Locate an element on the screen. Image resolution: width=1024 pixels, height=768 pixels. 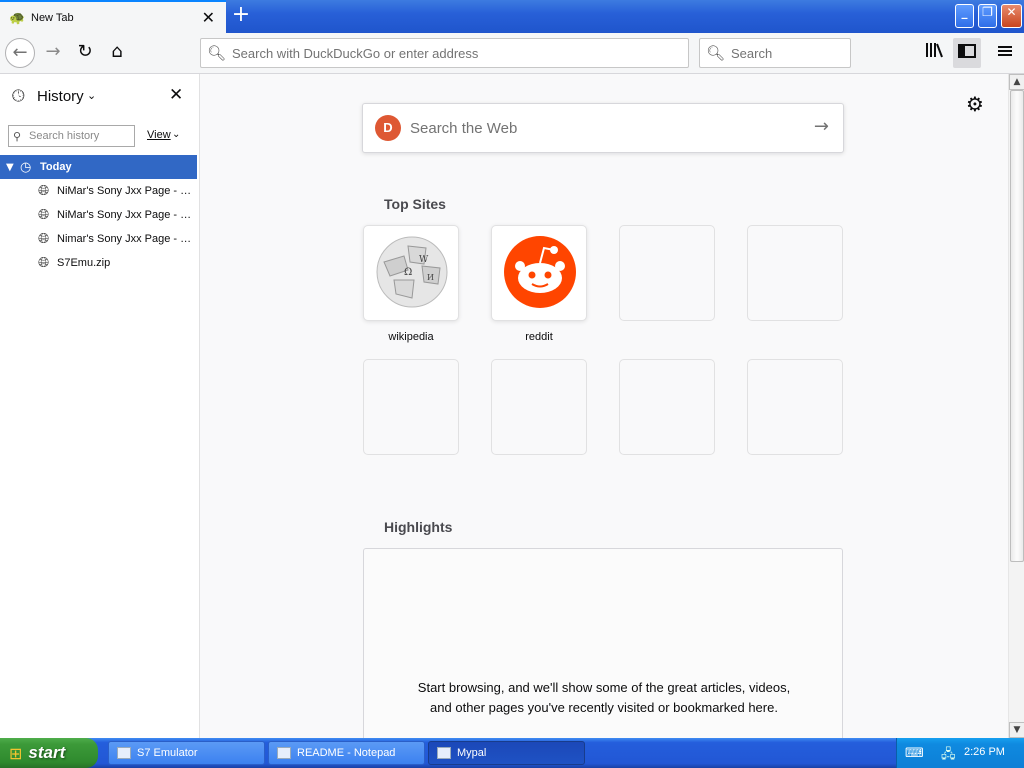
history-item: 🌐︎ S7Emu.zip is located at coordinates (117, 263).